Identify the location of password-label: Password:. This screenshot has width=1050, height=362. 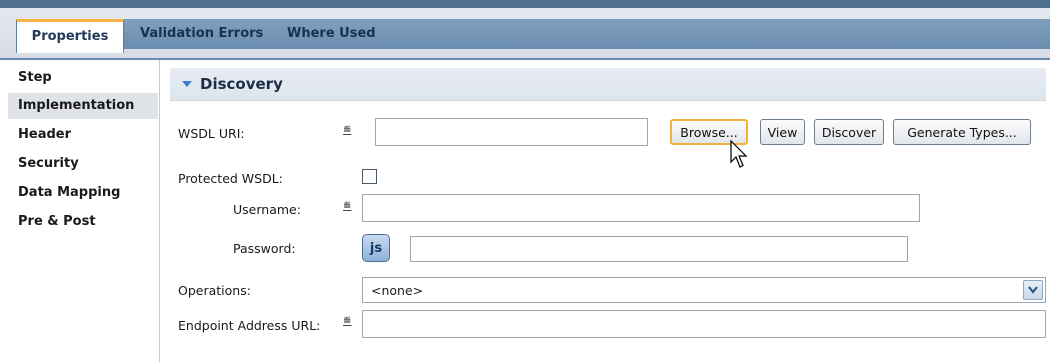
(264, 248).